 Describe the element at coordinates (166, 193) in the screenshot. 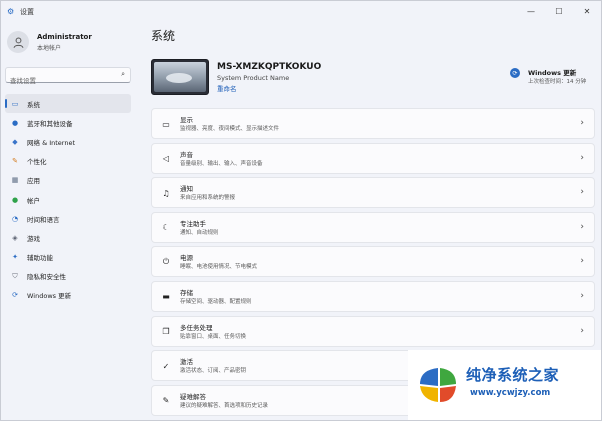

I see `bell-icon: ♫` at that location.